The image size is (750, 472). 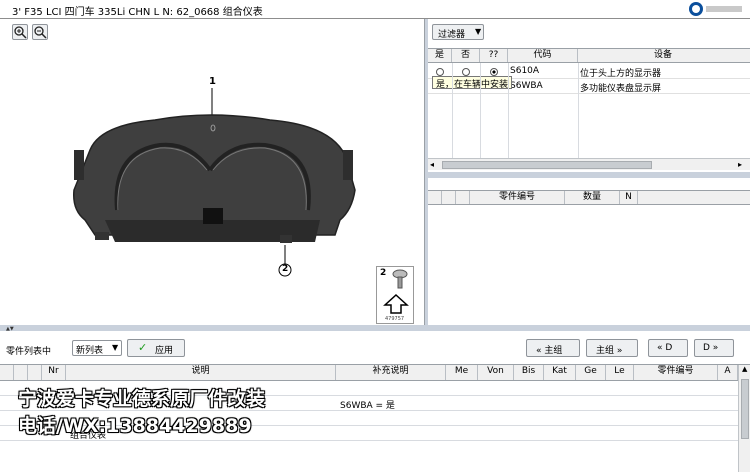 I want to click on filter-button: 过滤器 ▼, so click(x=458, y=32).